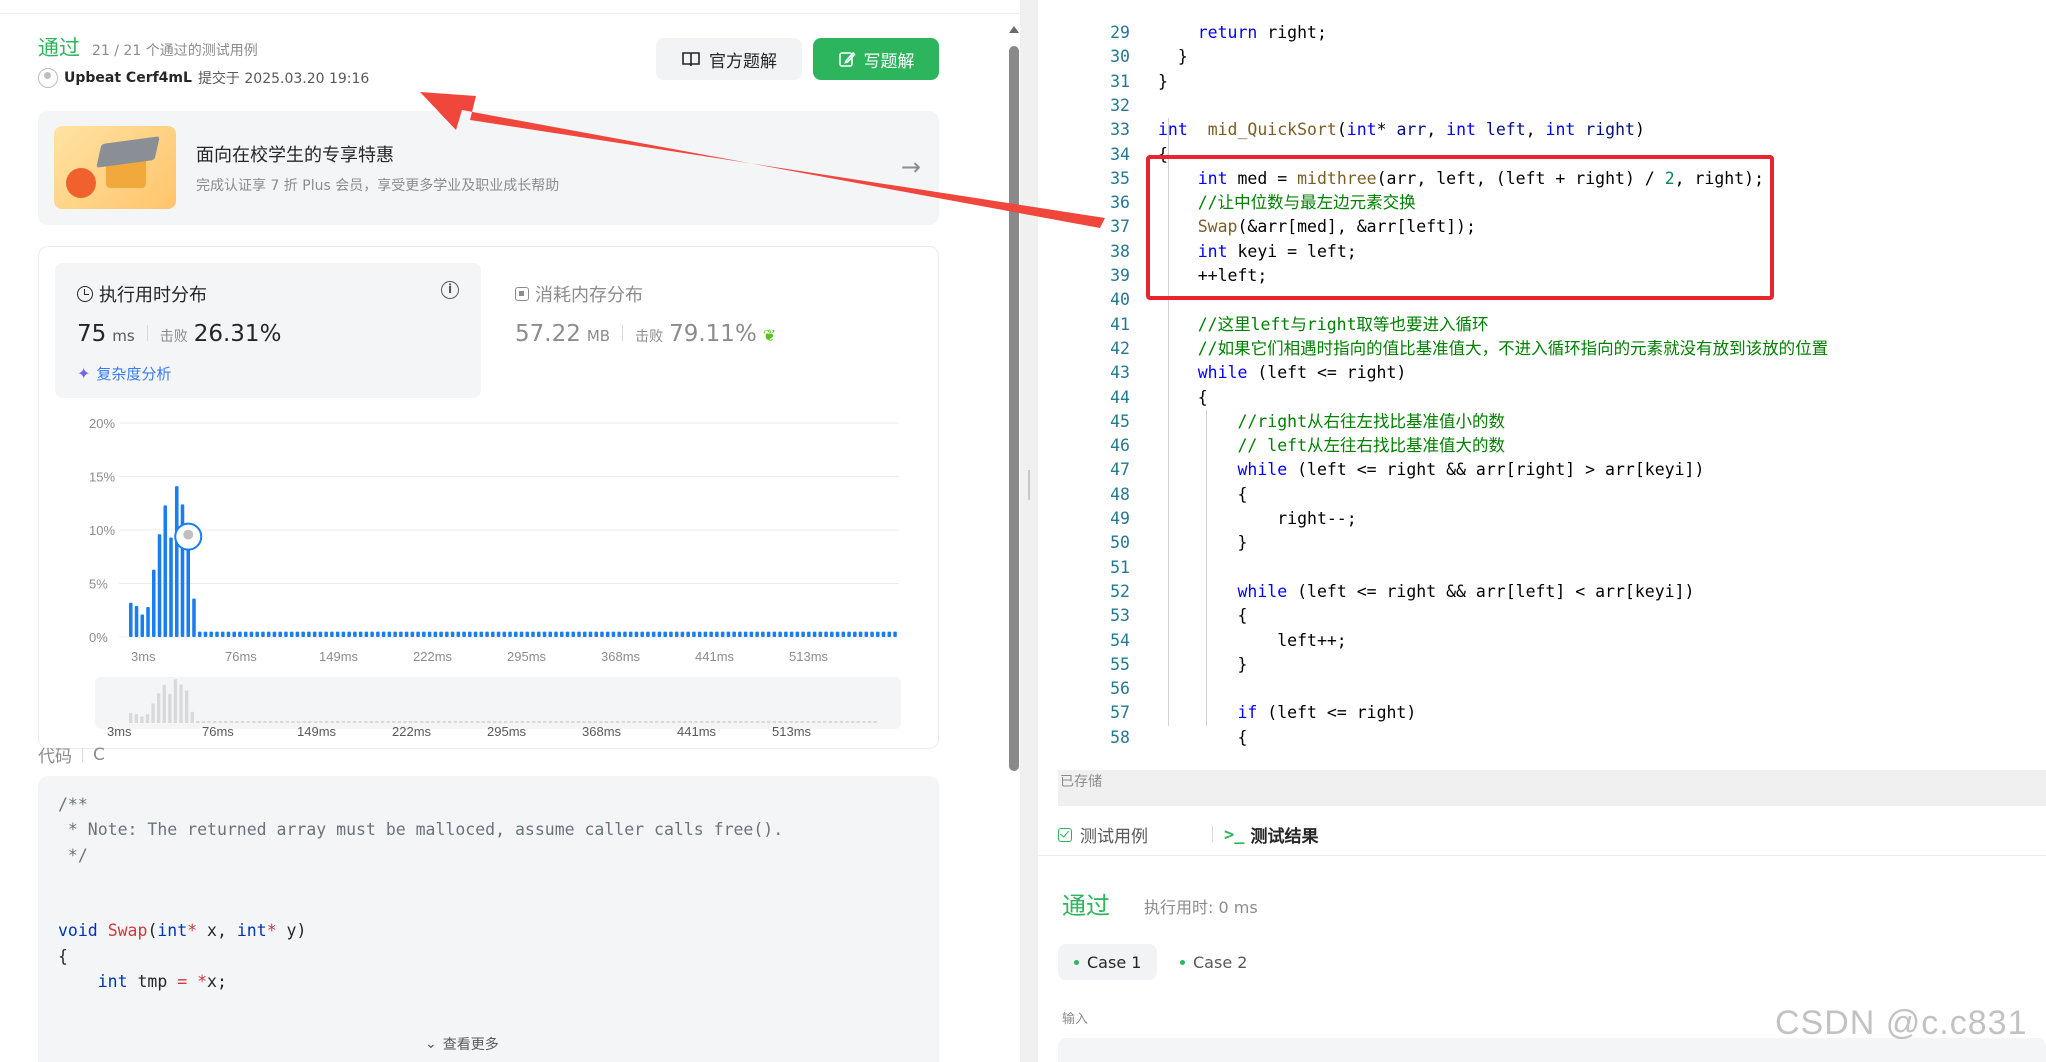  What do you see at coordinates (1542, 616) in the screenshot?
I see `editor-line: 53 {` at bounding box center [1542, 616].